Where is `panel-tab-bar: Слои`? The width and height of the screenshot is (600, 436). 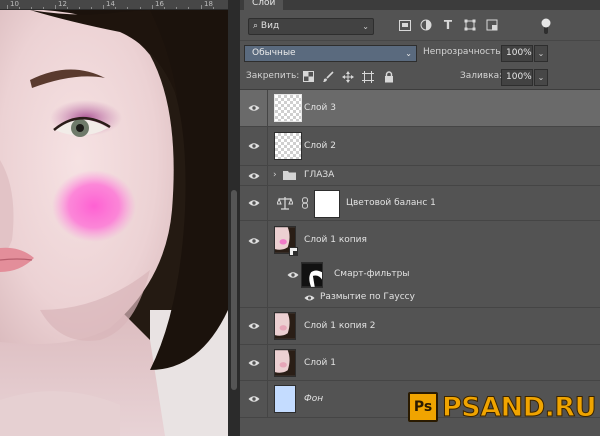
panel-tab-bar: Слои is located at coordinates (420, 5).